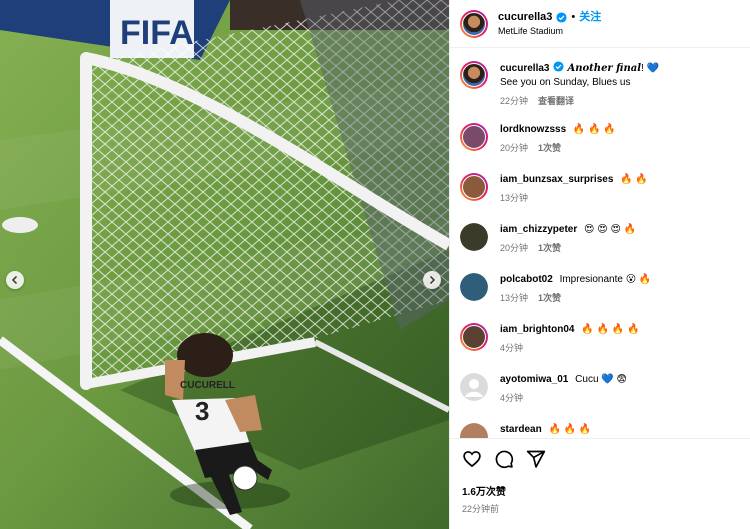 This screenshot has width=750, height=529. Describe the element at coordinates (600, 388) in the screenshot. I see `comment-item: ayotomiwa_01 Cucu 💙 😨 4分钟` at that location.